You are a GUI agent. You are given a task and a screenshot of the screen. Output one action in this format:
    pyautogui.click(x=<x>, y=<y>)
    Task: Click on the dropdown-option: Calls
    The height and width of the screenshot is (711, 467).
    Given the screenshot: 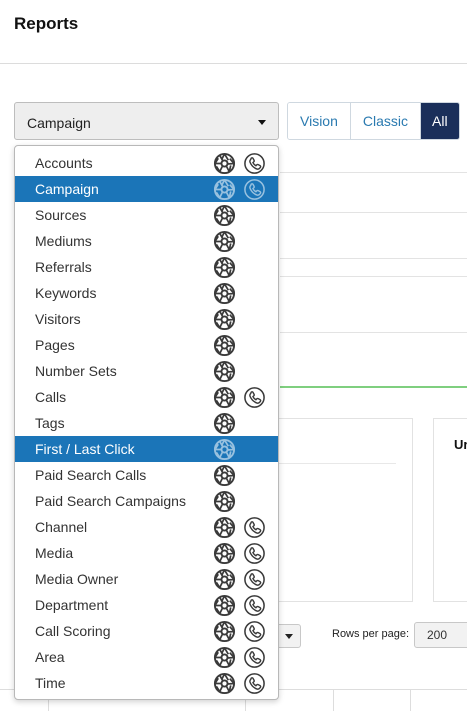 What is the action you would take?
    pyautogui.click(x=146, y=397)
    